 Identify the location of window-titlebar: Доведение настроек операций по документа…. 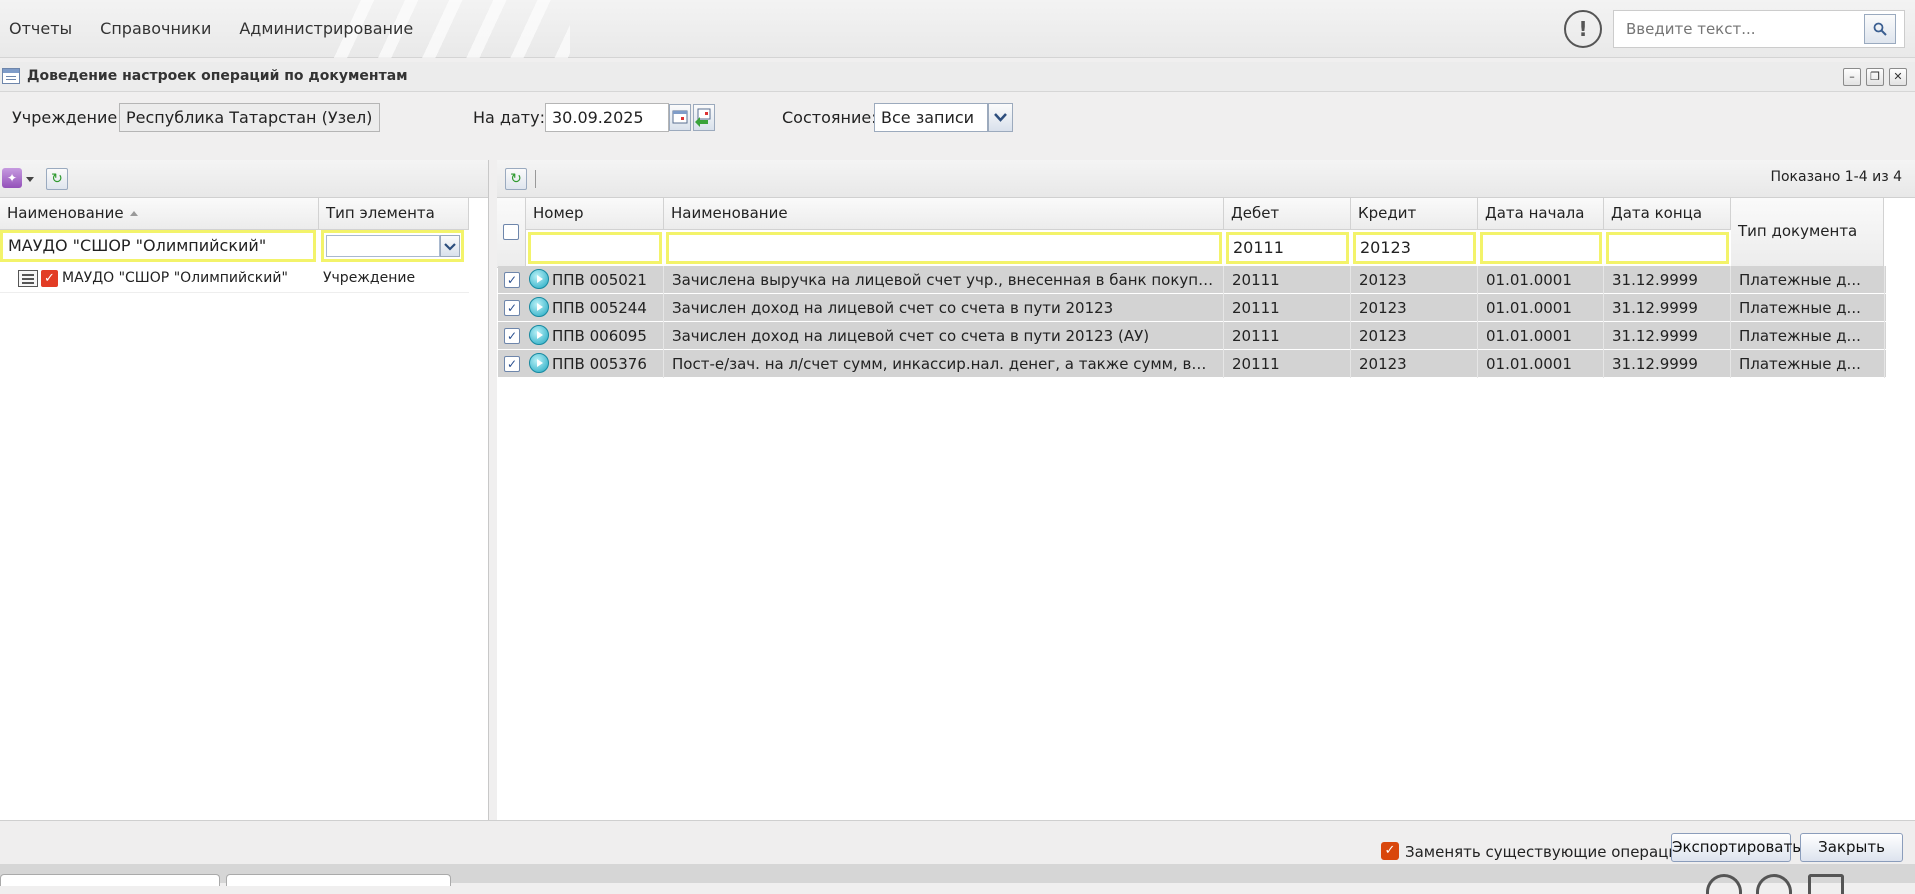
(957, 77).